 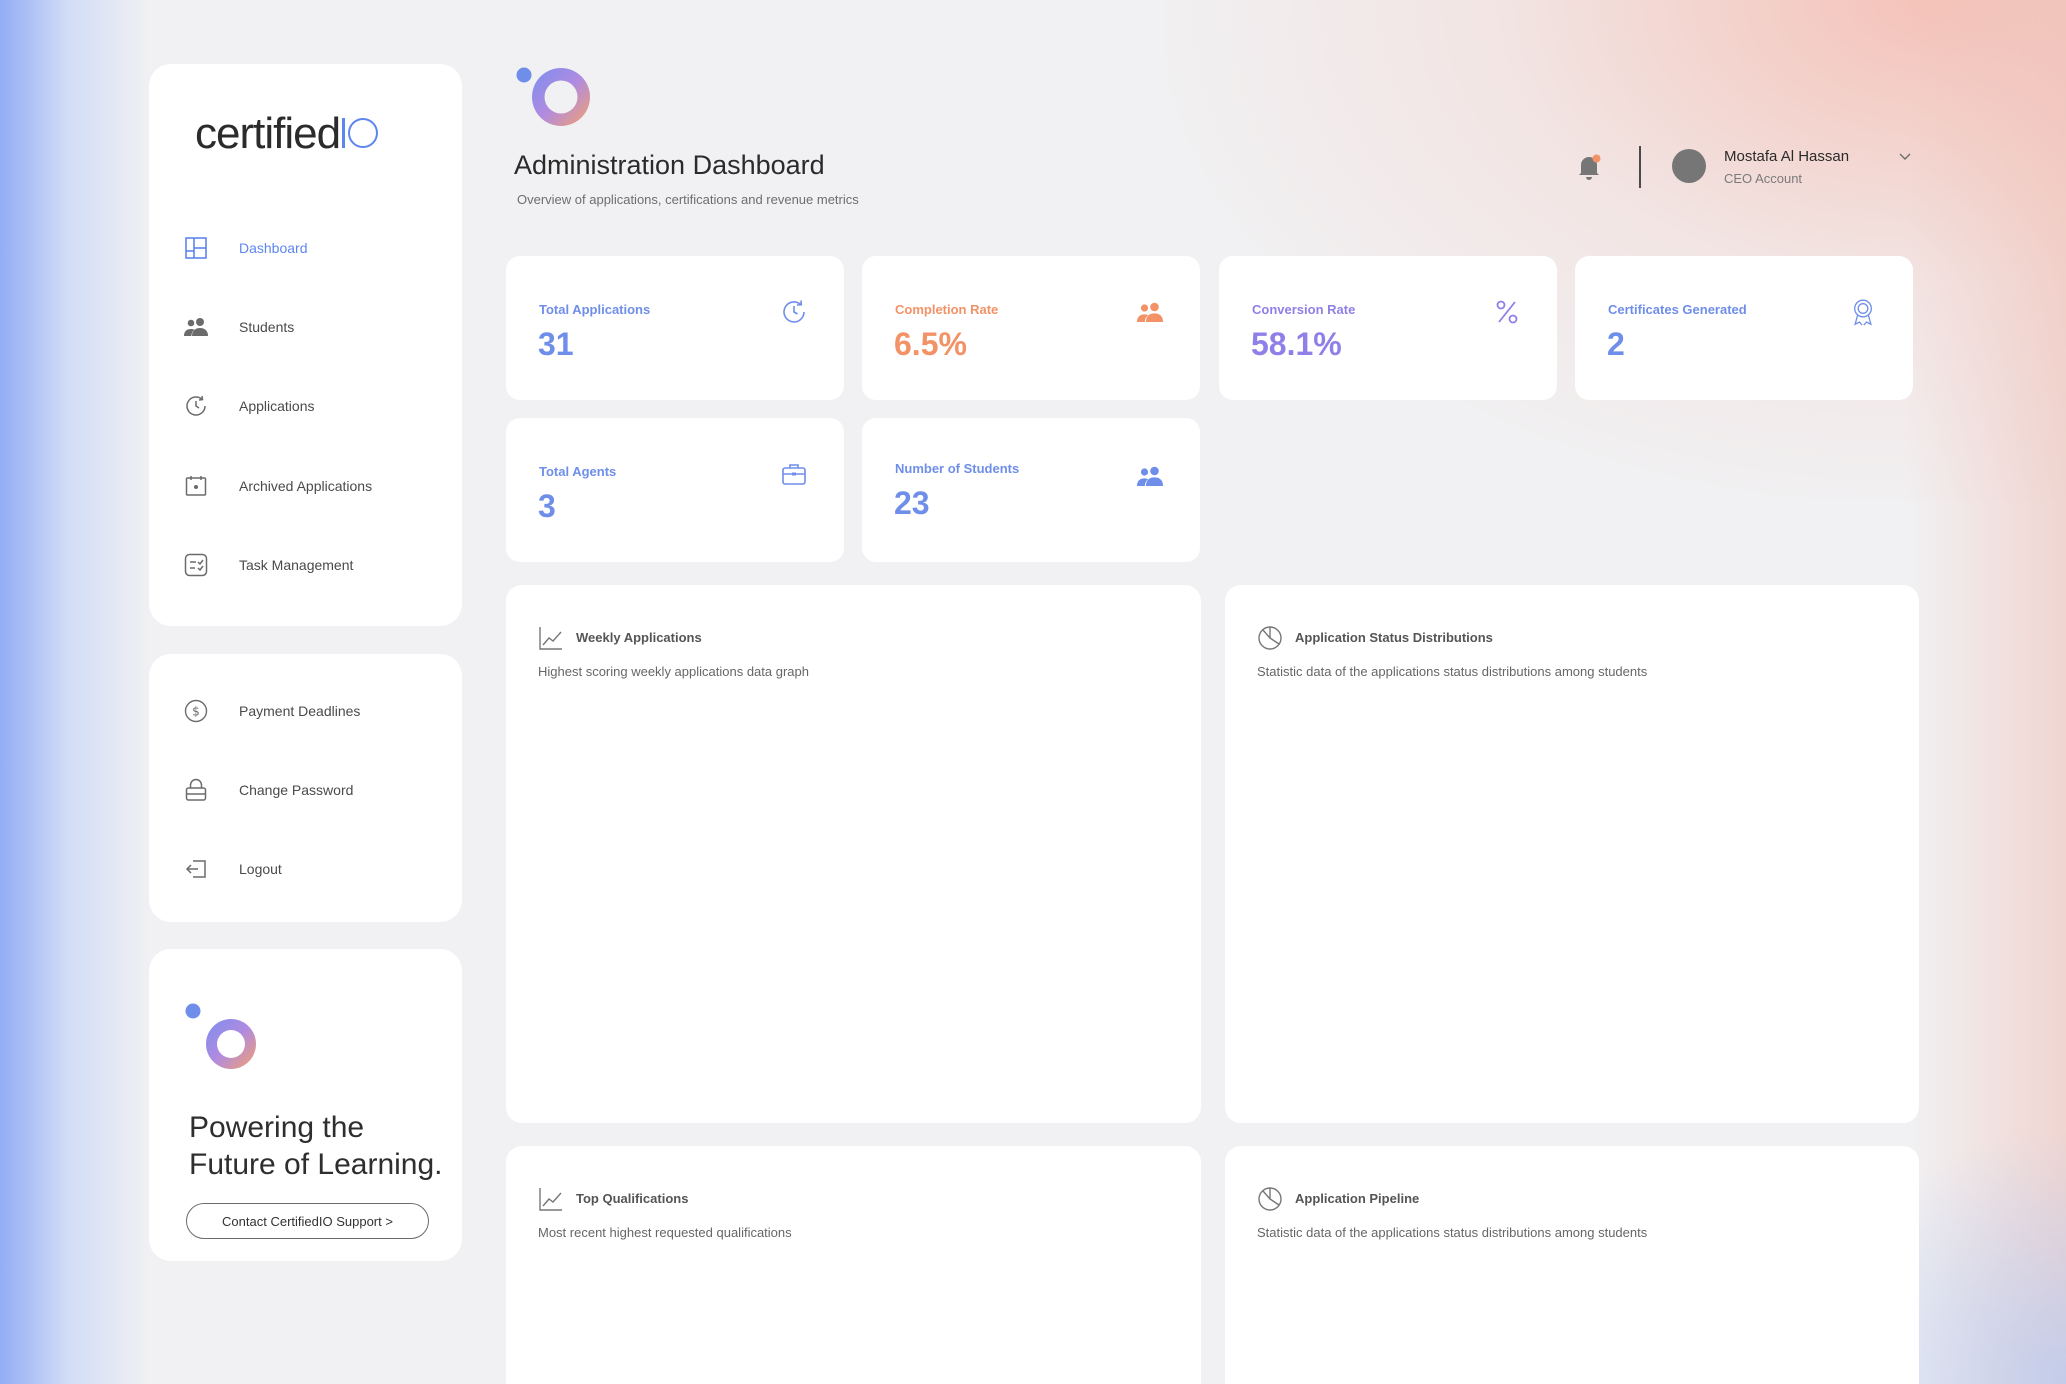 I want to click on sidebar-item-payment-deadlines: $ Payment Deadlines, so click(x=313, y=711).